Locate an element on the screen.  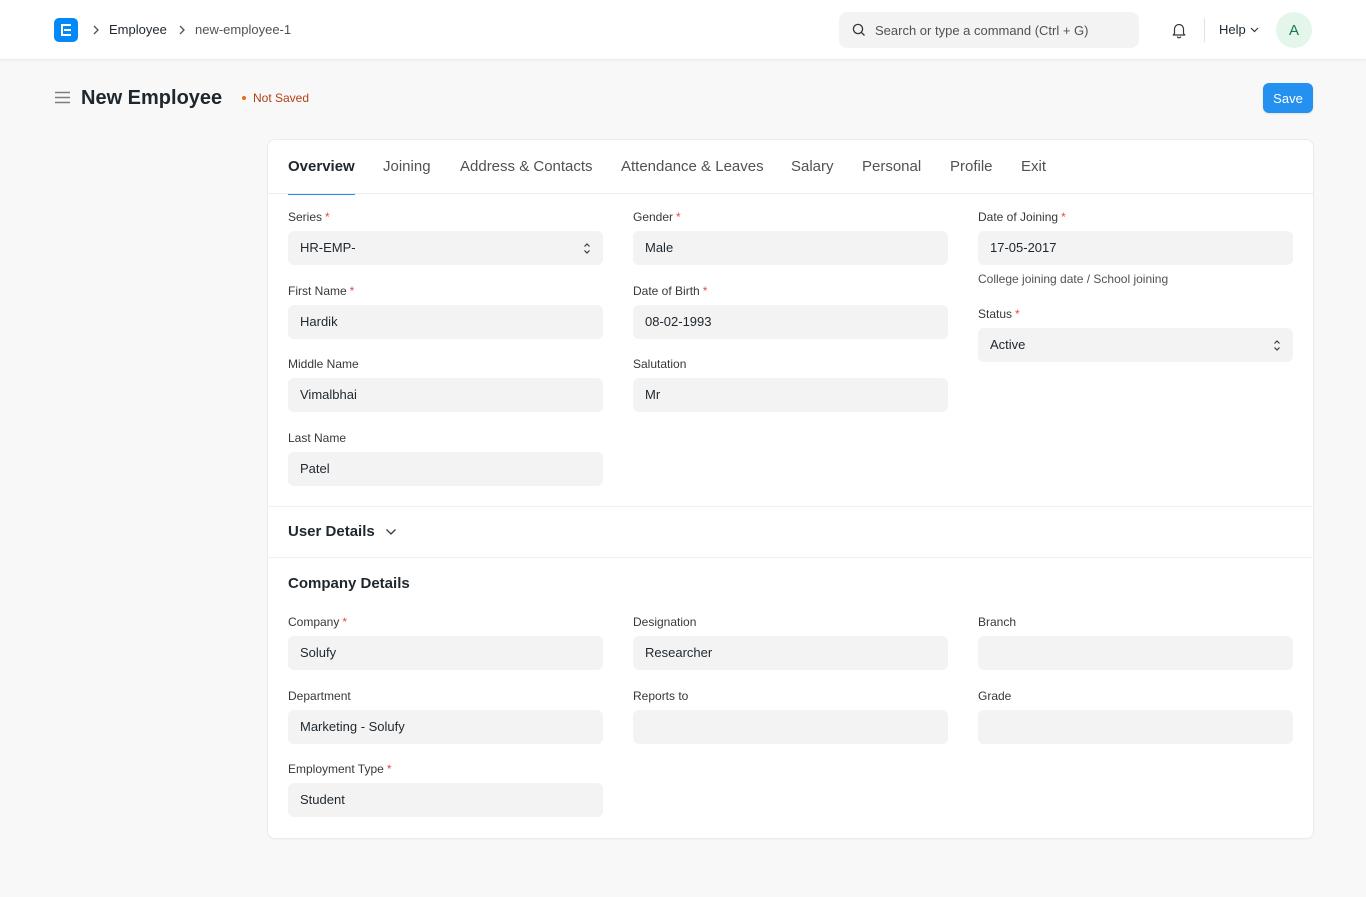
user-details-section-toggle: User Details is located at coordinates (342, 532).